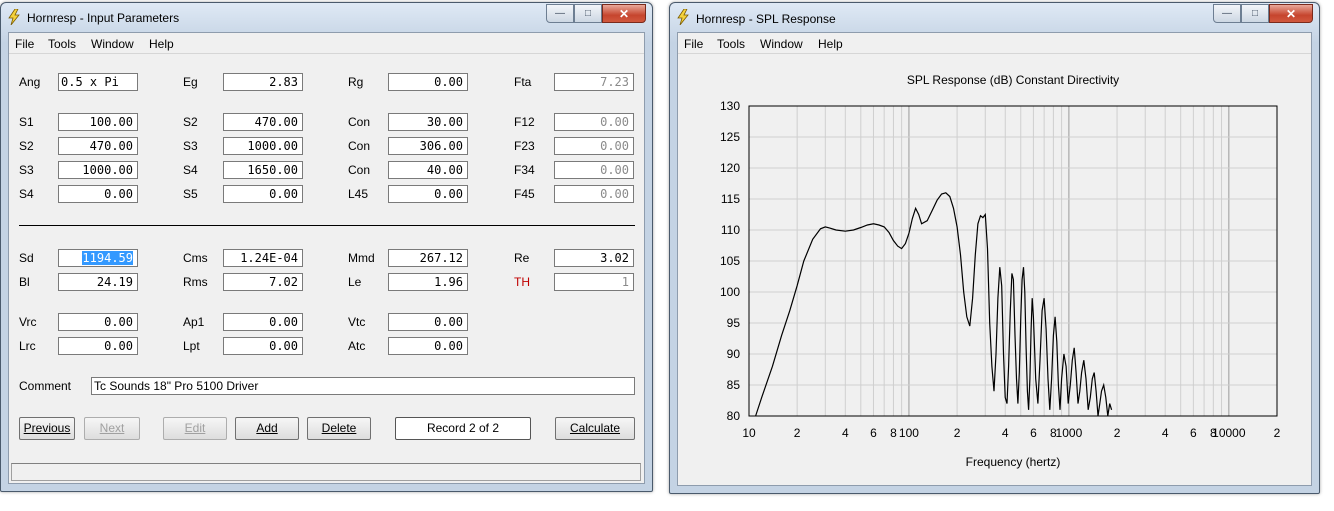  I want to click on field-s4: 1650.00, so click(263, 170).